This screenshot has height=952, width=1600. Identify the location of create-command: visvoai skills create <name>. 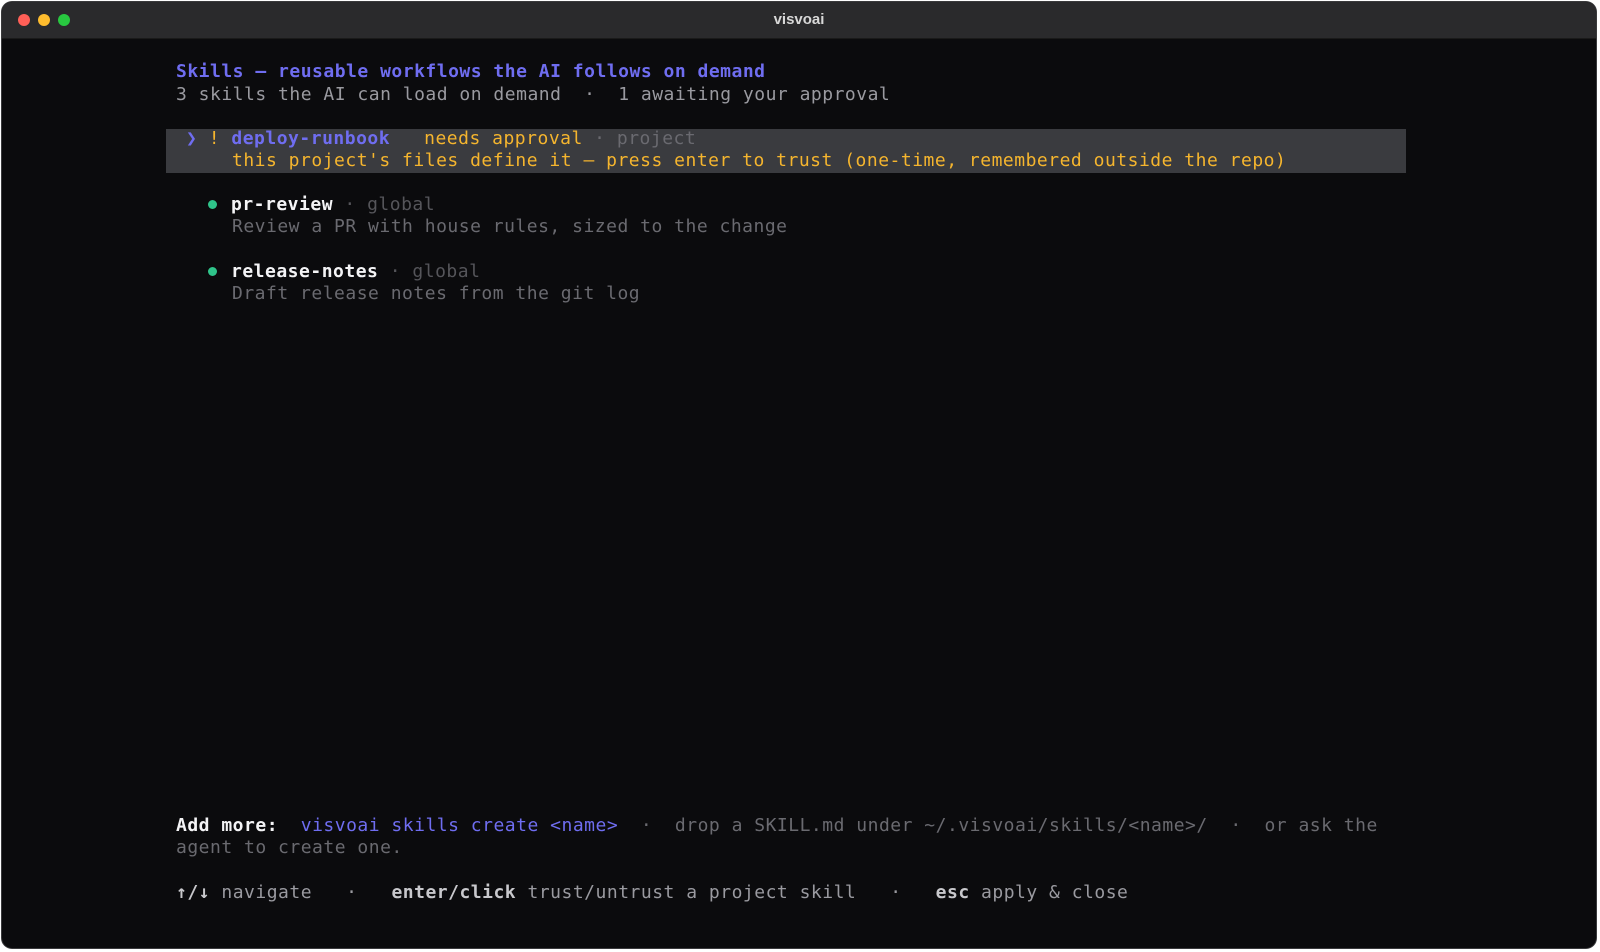
(459, 825).